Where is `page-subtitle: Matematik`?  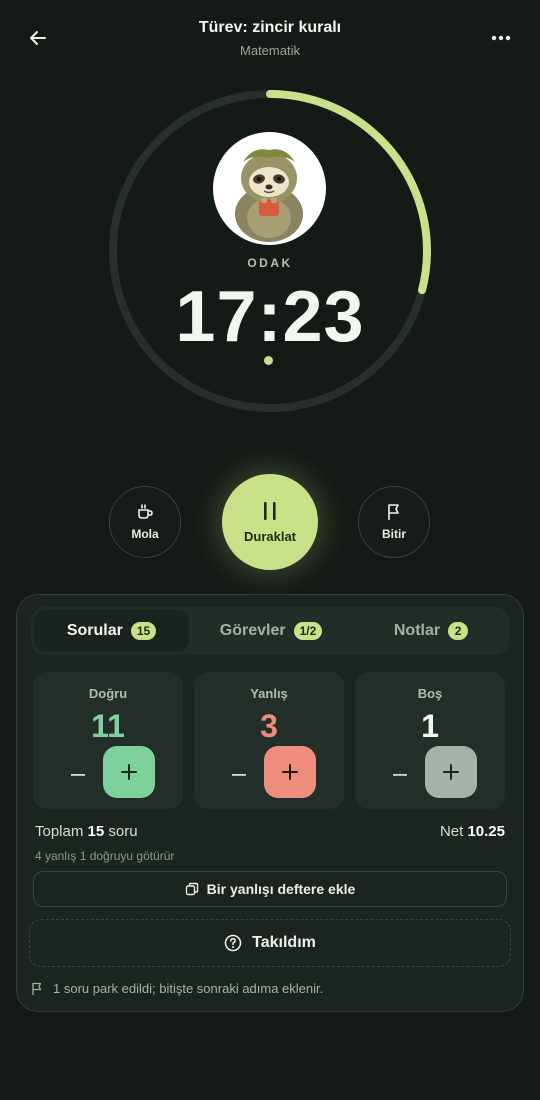 page-subtitle: Matematik is located at coordinates (270, 50).